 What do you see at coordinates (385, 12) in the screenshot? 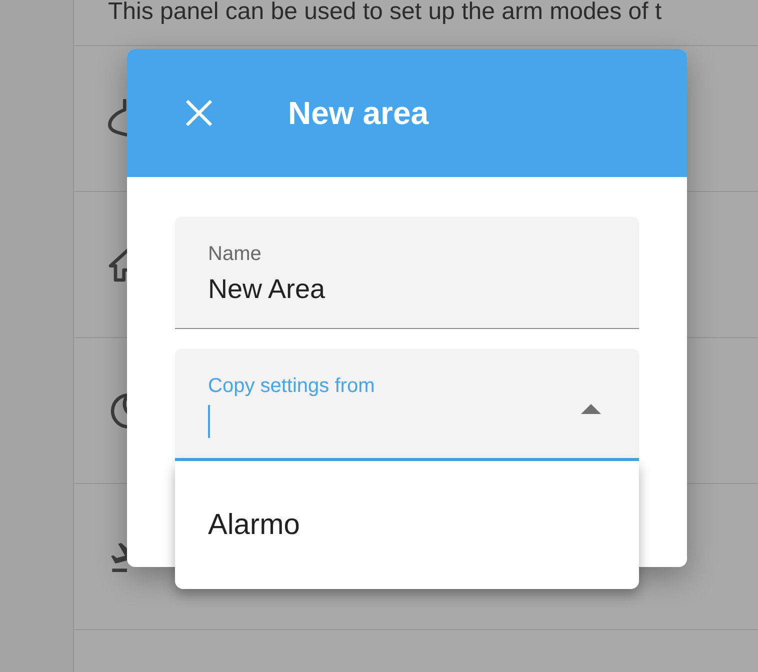
I see `panel-description: This panel can be used to set up the arm modes of t` at bounding box center [385, 12].